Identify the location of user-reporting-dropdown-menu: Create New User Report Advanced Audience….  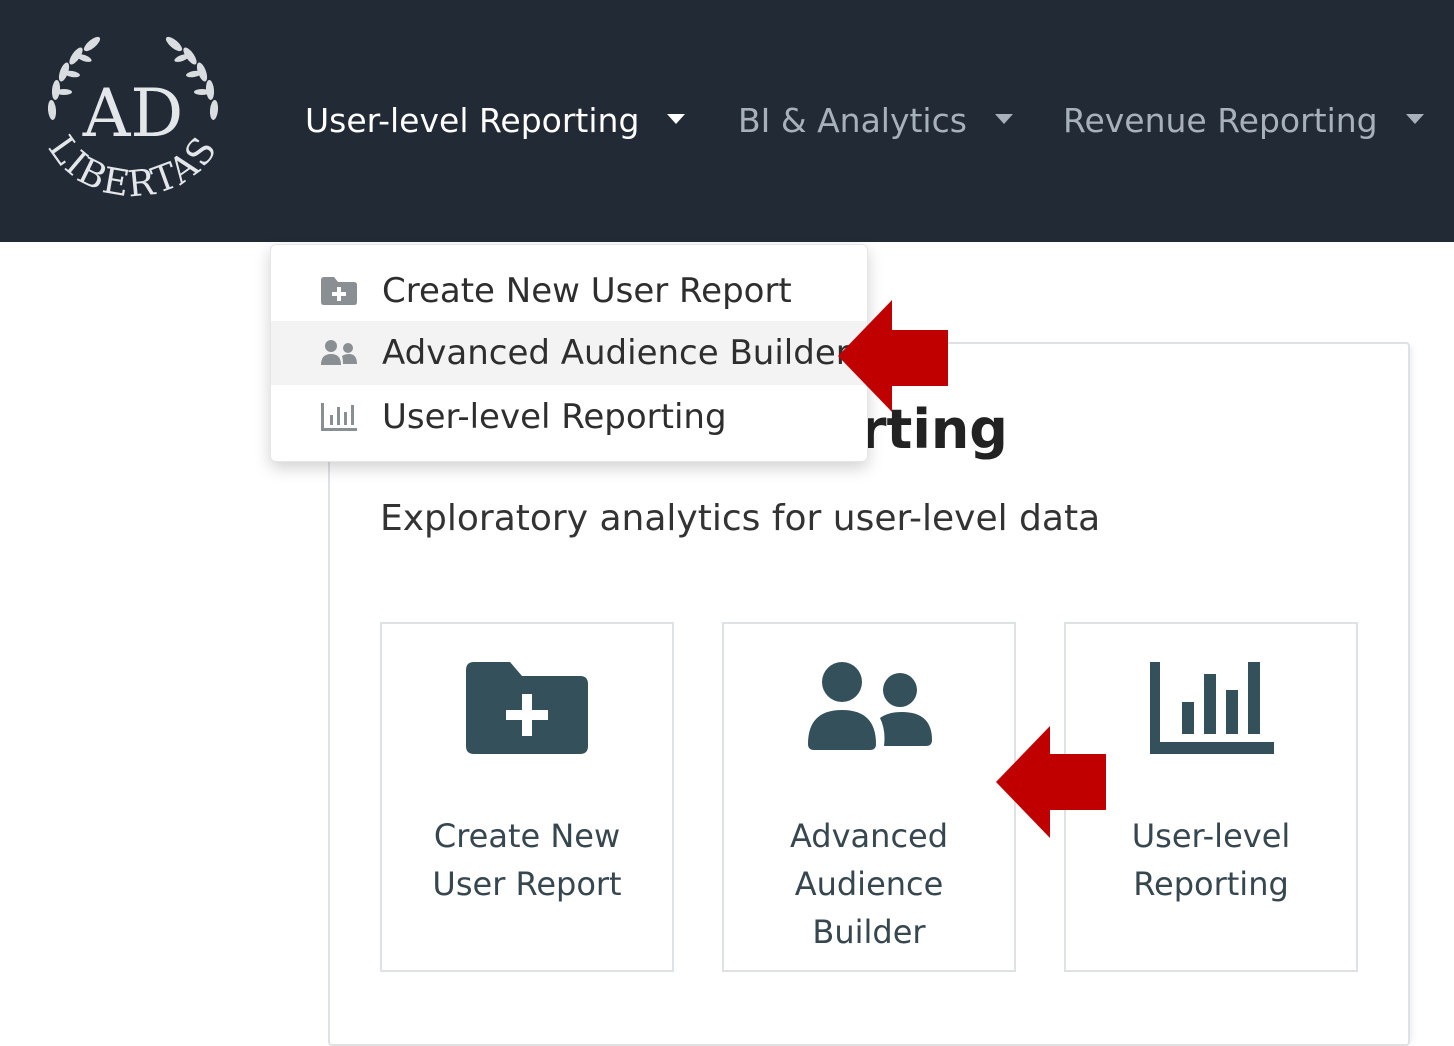
(569, 353).